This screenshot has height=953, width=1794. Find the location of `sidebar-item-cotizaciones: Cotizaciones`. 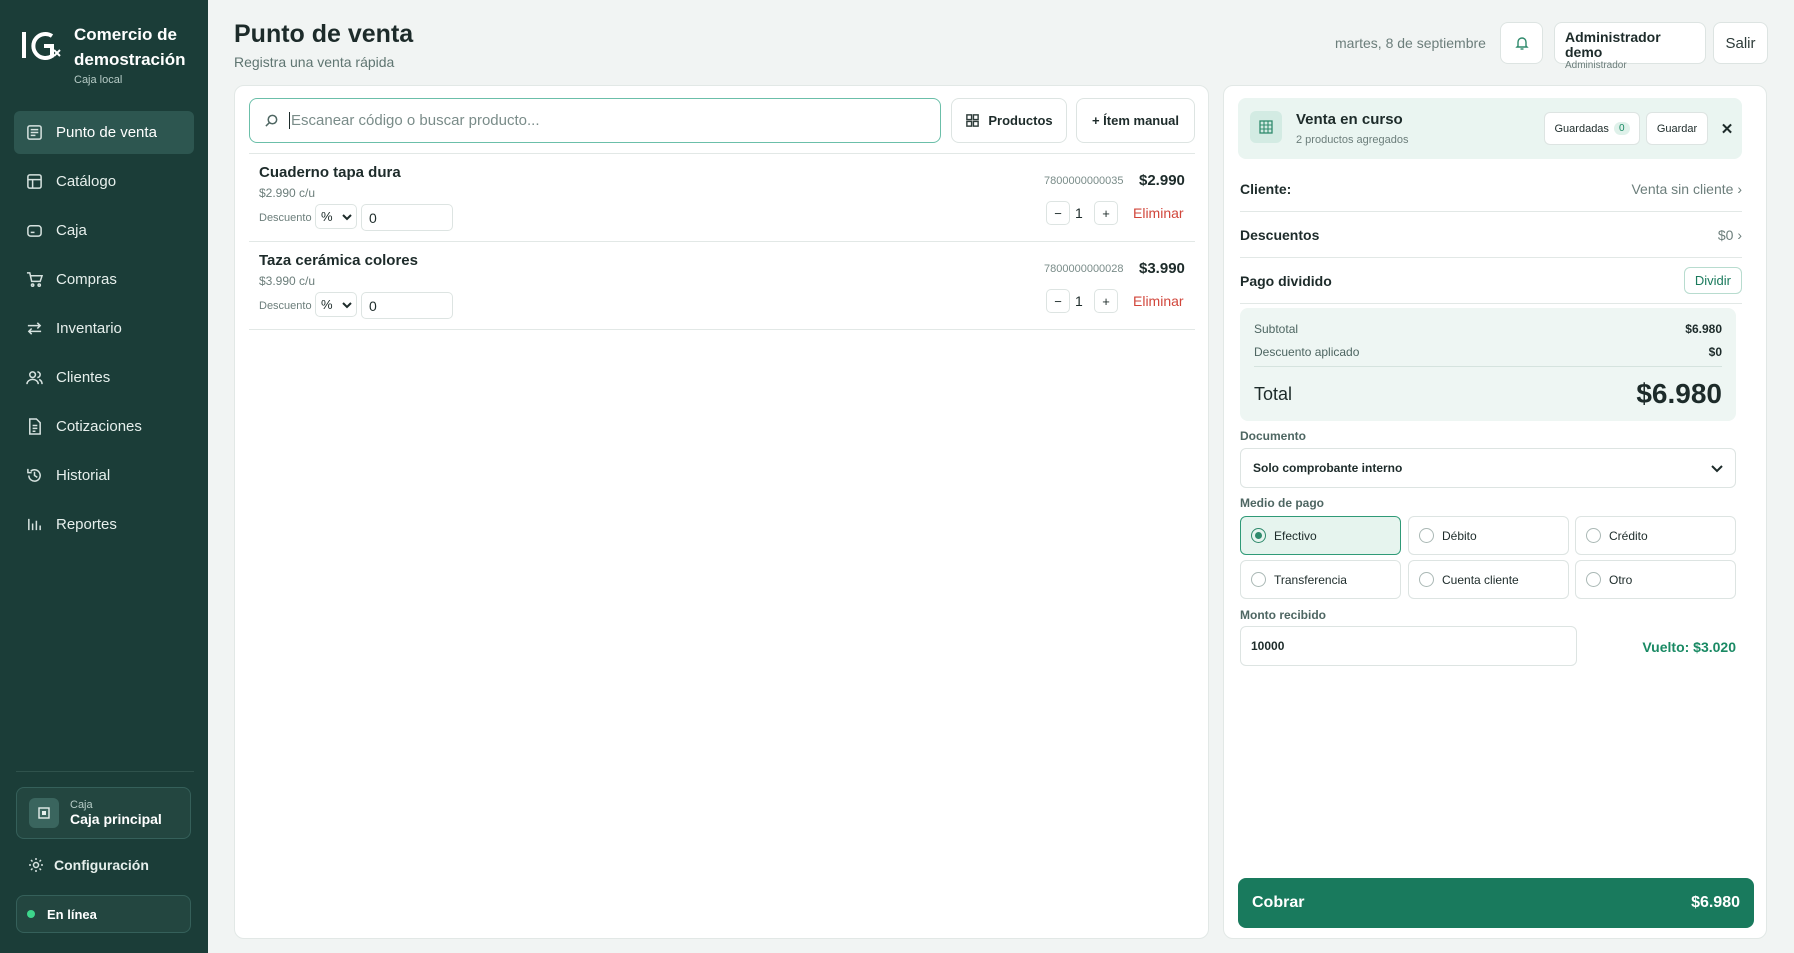

sidebar-item-cotizaciones: Cotizaciones is located at coordinates (104, 426).